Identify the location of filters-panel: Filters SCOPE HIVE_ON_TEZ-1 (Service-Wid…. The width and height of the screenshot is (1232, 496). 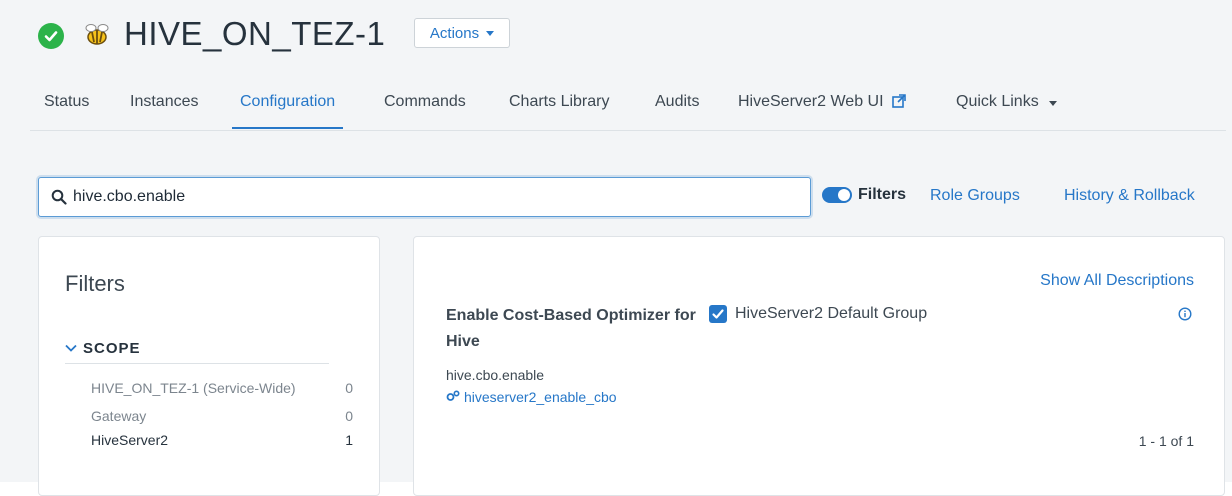
(209, 366).